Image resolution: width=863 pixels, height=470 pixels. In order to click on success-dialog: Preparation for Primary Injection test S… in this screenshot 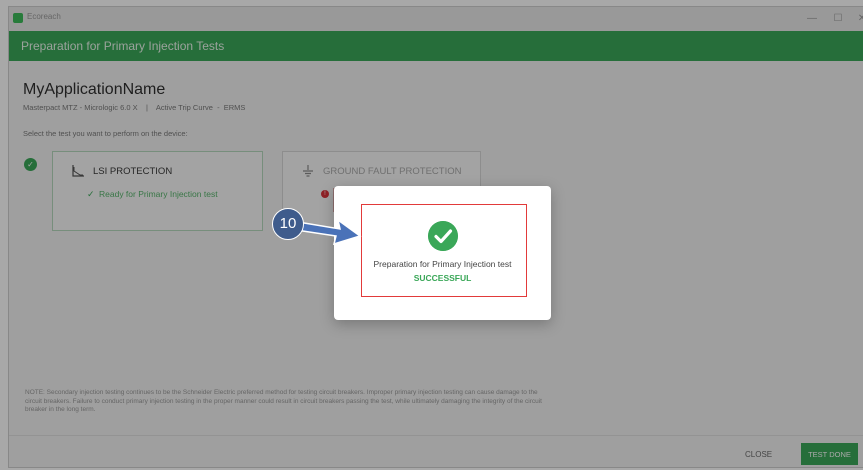, I will do `click(442, 253)`.